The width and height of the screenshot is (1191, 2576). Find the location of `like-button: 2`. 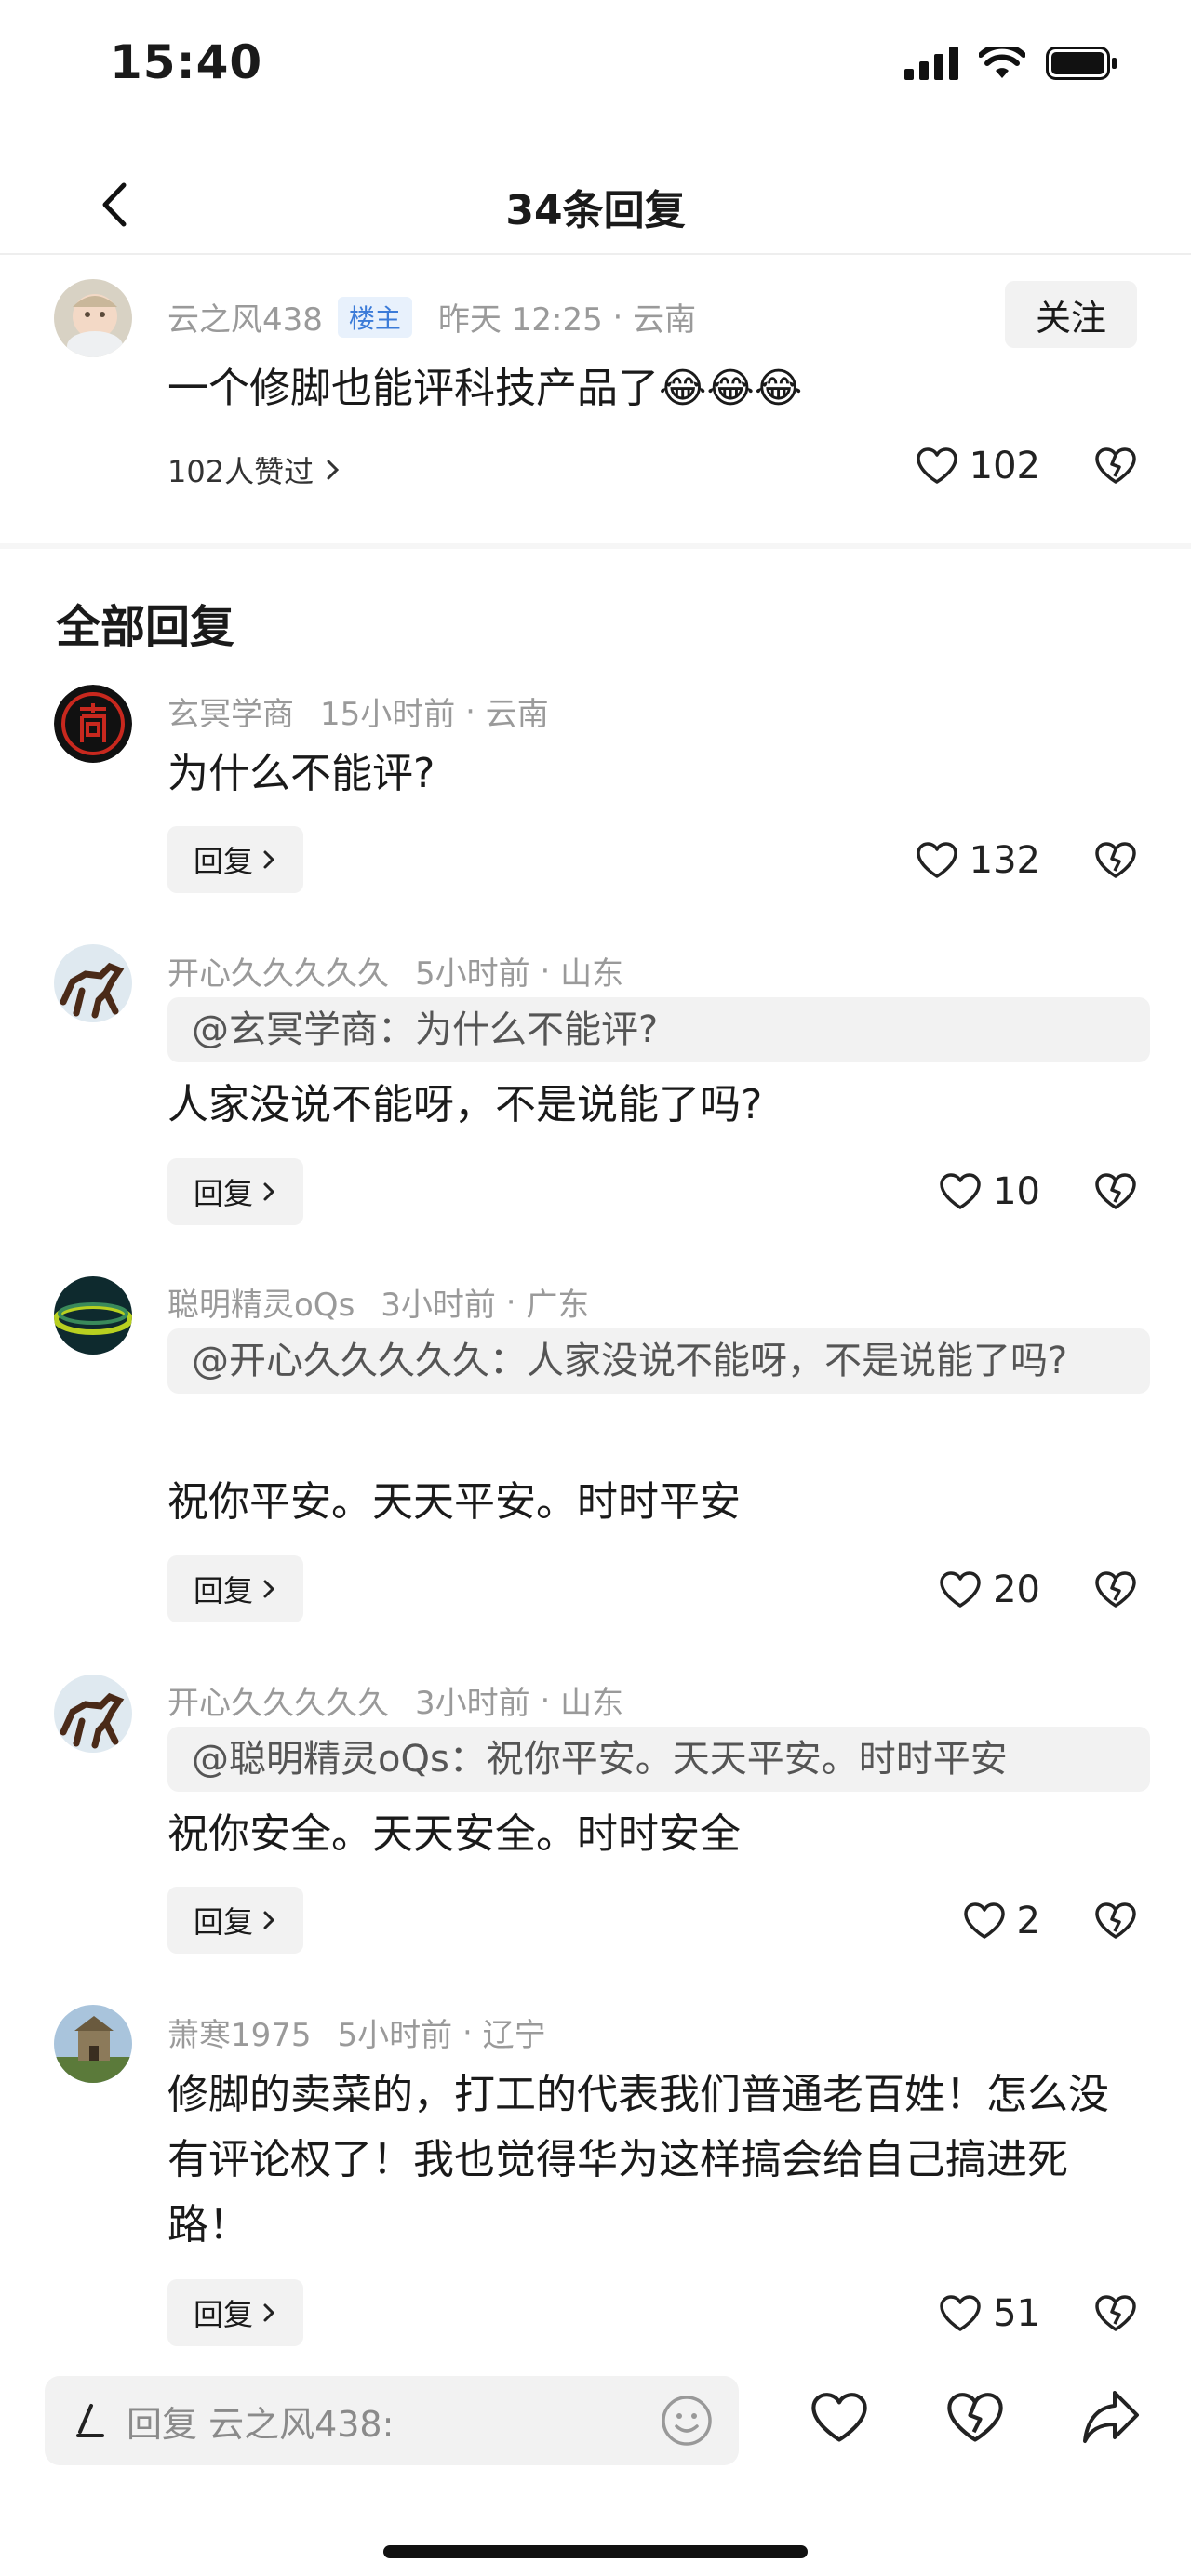

like-button: 2 is located at coordinates (1001, 1921).